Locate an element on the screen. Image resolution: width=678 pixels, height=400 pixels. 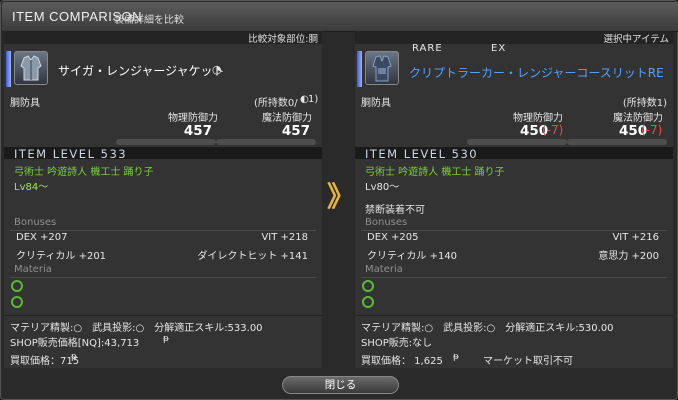
owned-count: (所持数0/ is located at coordinates (276, 103).